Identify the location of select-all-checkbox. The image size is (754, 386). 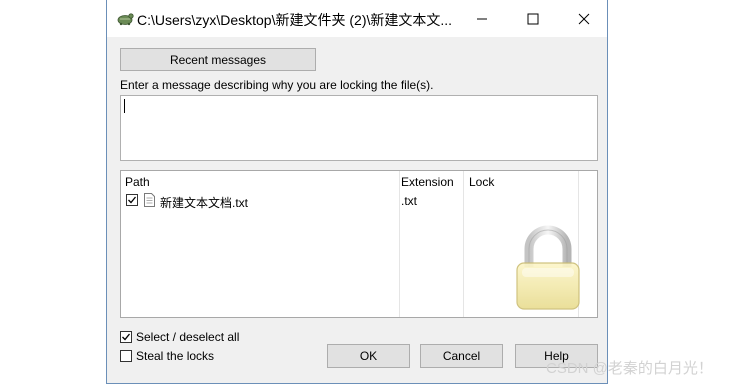
(126, 337).